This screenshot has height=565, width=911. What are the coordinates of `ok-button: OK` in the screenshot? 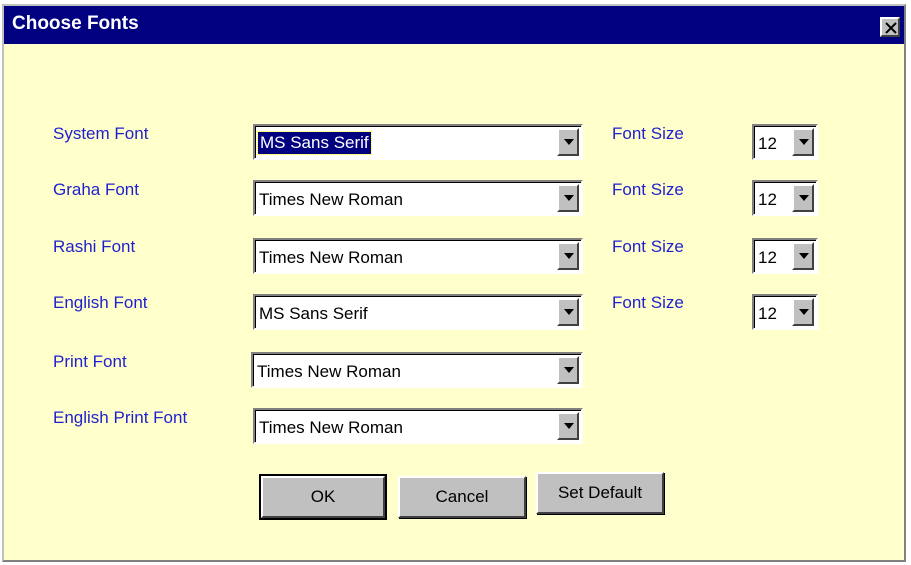 It's located at (323, 497).